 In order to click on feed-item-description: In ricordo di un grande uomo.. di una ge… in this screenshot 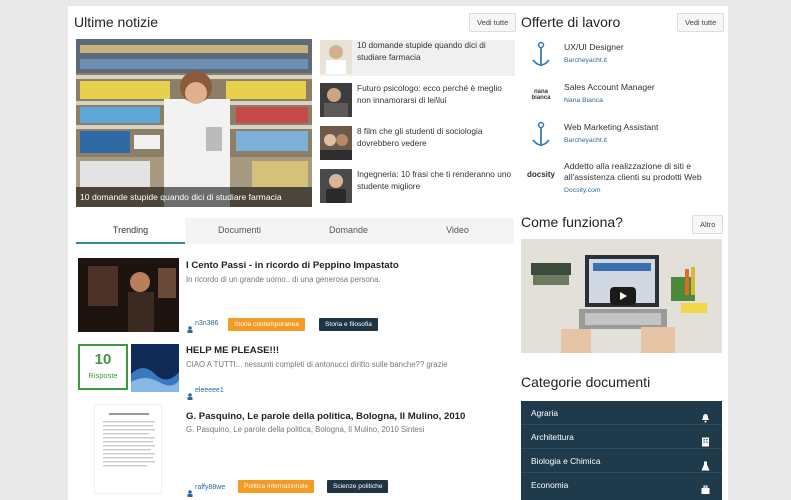, I will do `click(283, 279)`.